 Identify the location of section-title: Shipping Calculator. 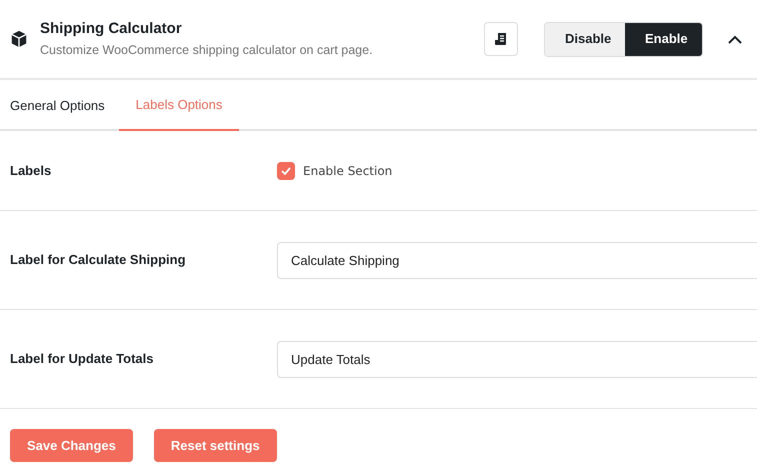
(111, 29).